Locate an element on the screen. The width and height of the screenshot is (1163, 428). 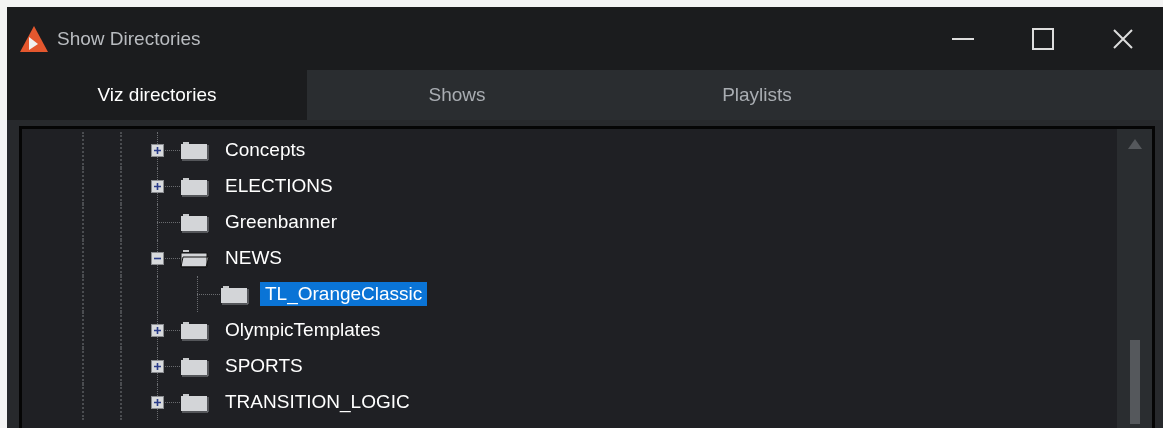
folder-name: Concepts is located at coordinates (265, 150).